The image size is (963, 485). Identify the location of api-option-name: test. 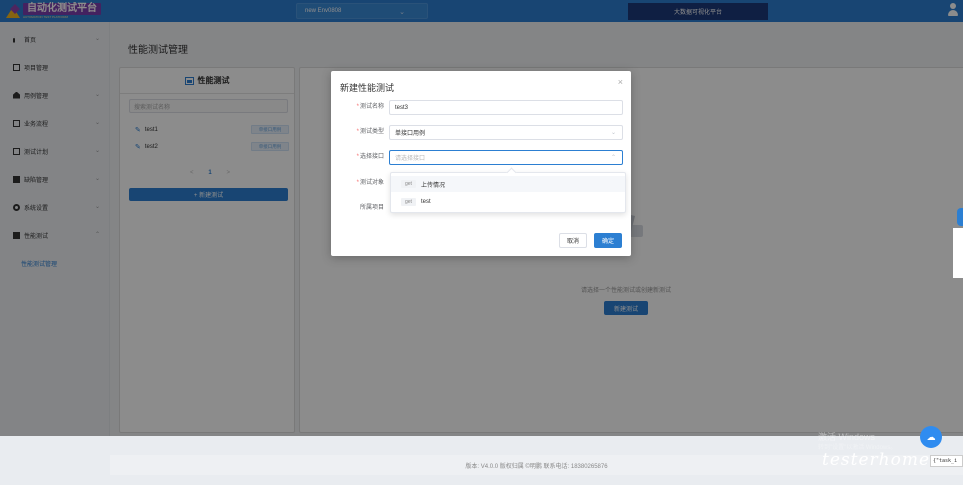
(425, 202).